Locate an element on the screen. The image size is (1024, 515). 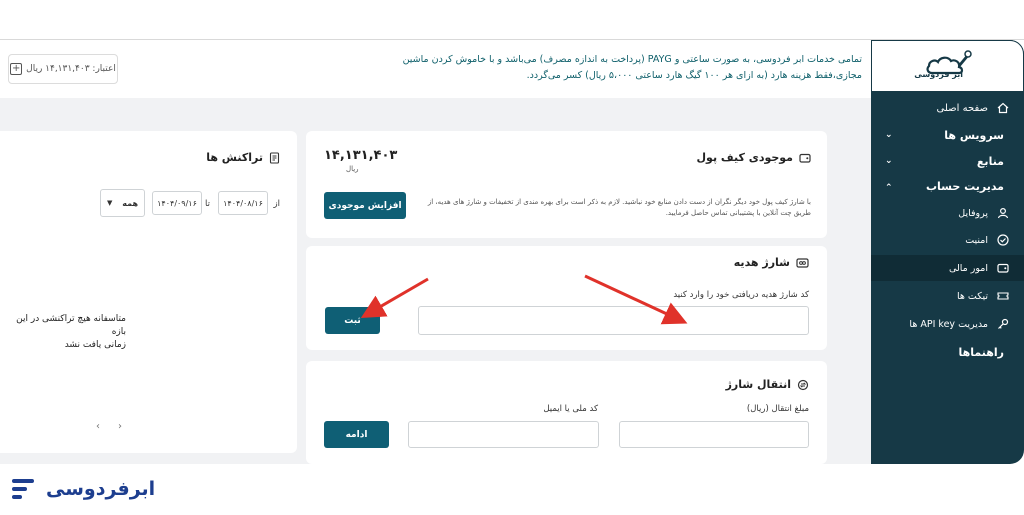
brand-mark-icon is located at coordinates (23, 489).